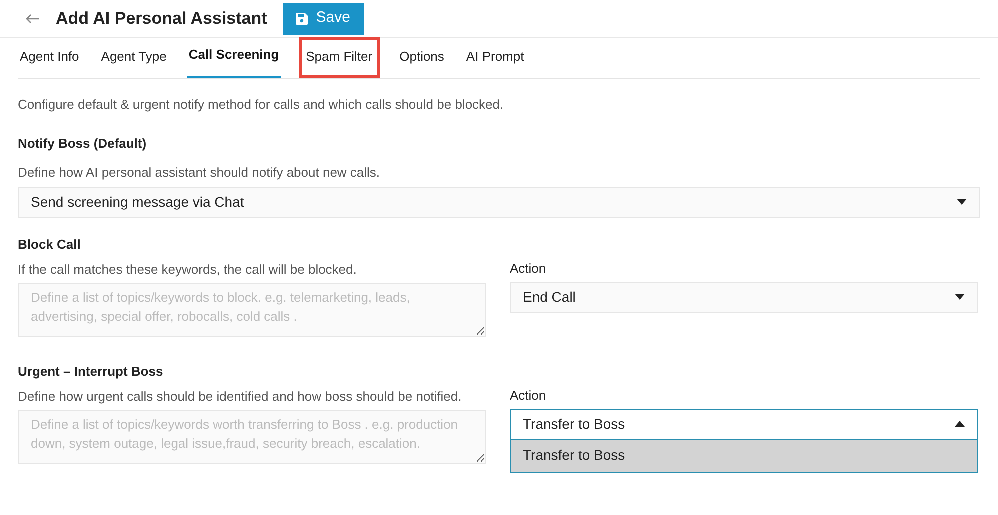  I want to click on section-description: Define how AI personal assistant should notify about new calls., so click(200, 173).